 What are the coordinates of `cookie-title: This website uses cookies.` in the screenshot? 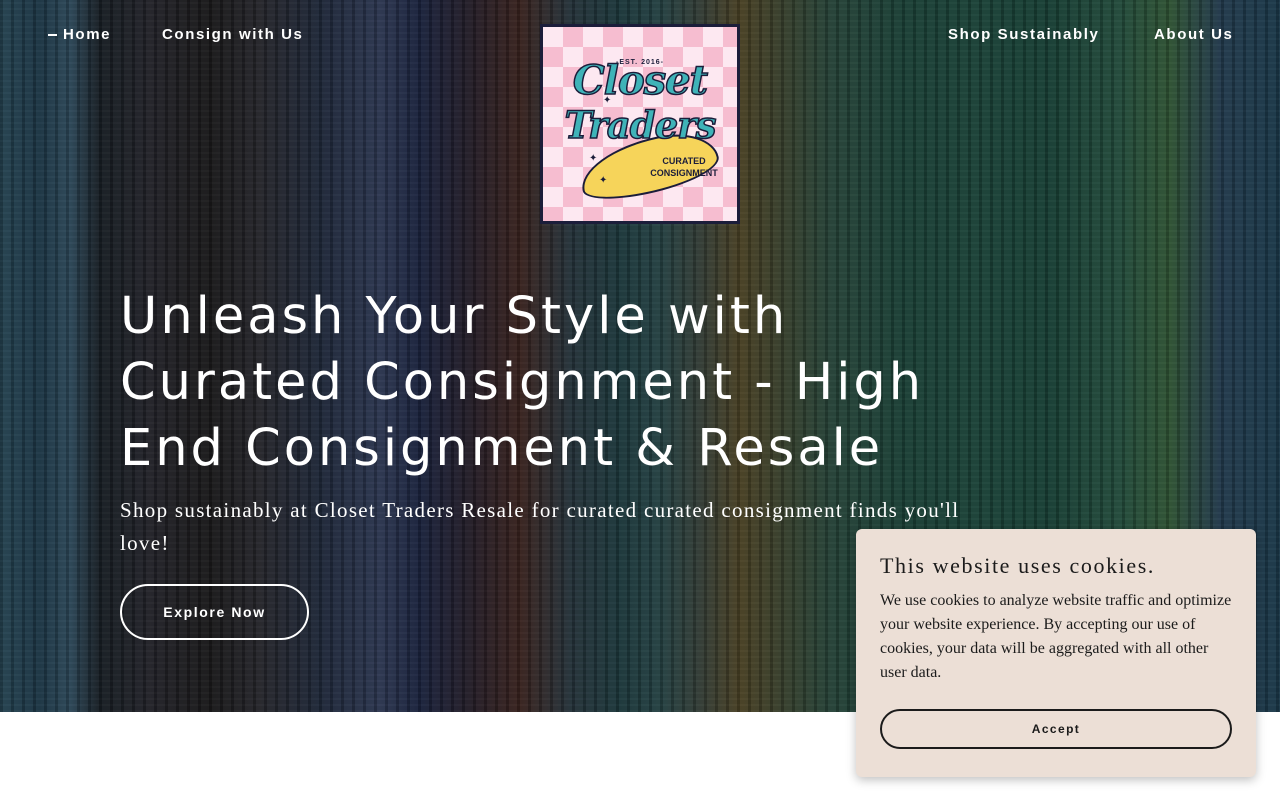 It's located at (1018, 565).